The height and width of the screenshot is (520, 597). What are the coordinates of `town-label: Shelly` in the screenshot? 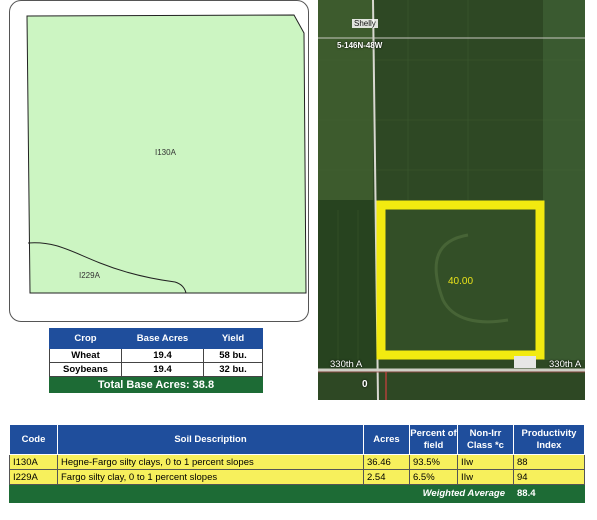 It's located at (365, 23).